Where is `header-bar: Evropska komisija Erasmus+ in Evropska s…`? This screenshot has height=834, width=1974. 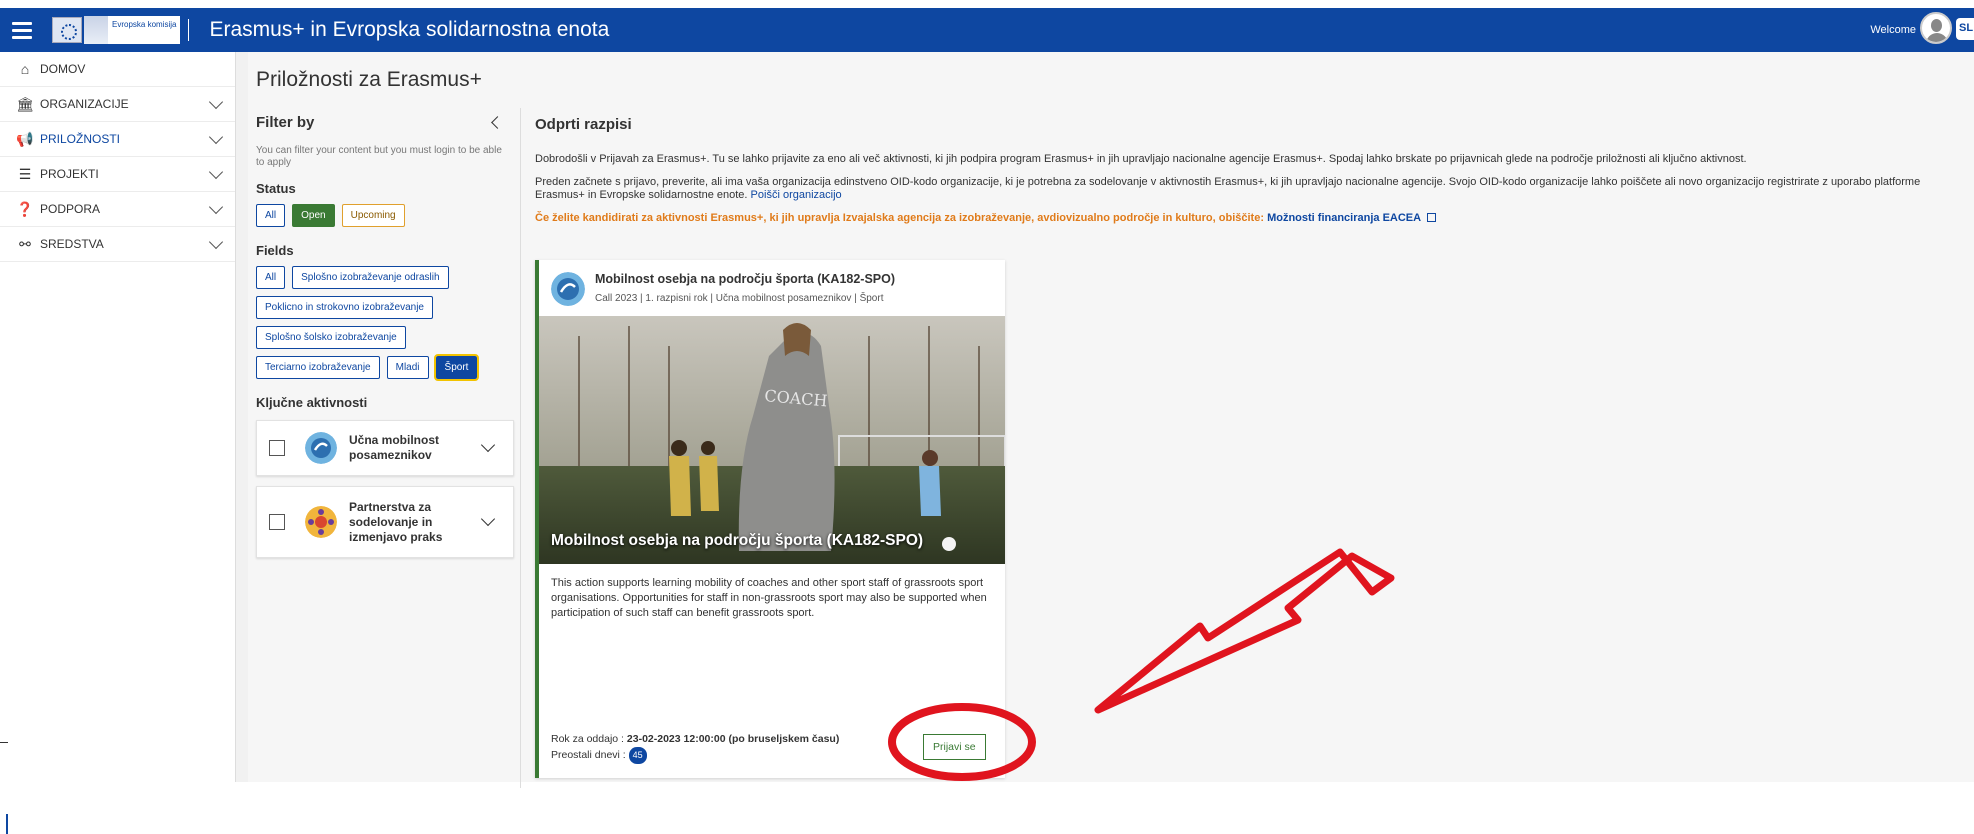 header-bar: Evropska komisija Erasmus+ in Evropska s… is located at coordinates (987, 30).